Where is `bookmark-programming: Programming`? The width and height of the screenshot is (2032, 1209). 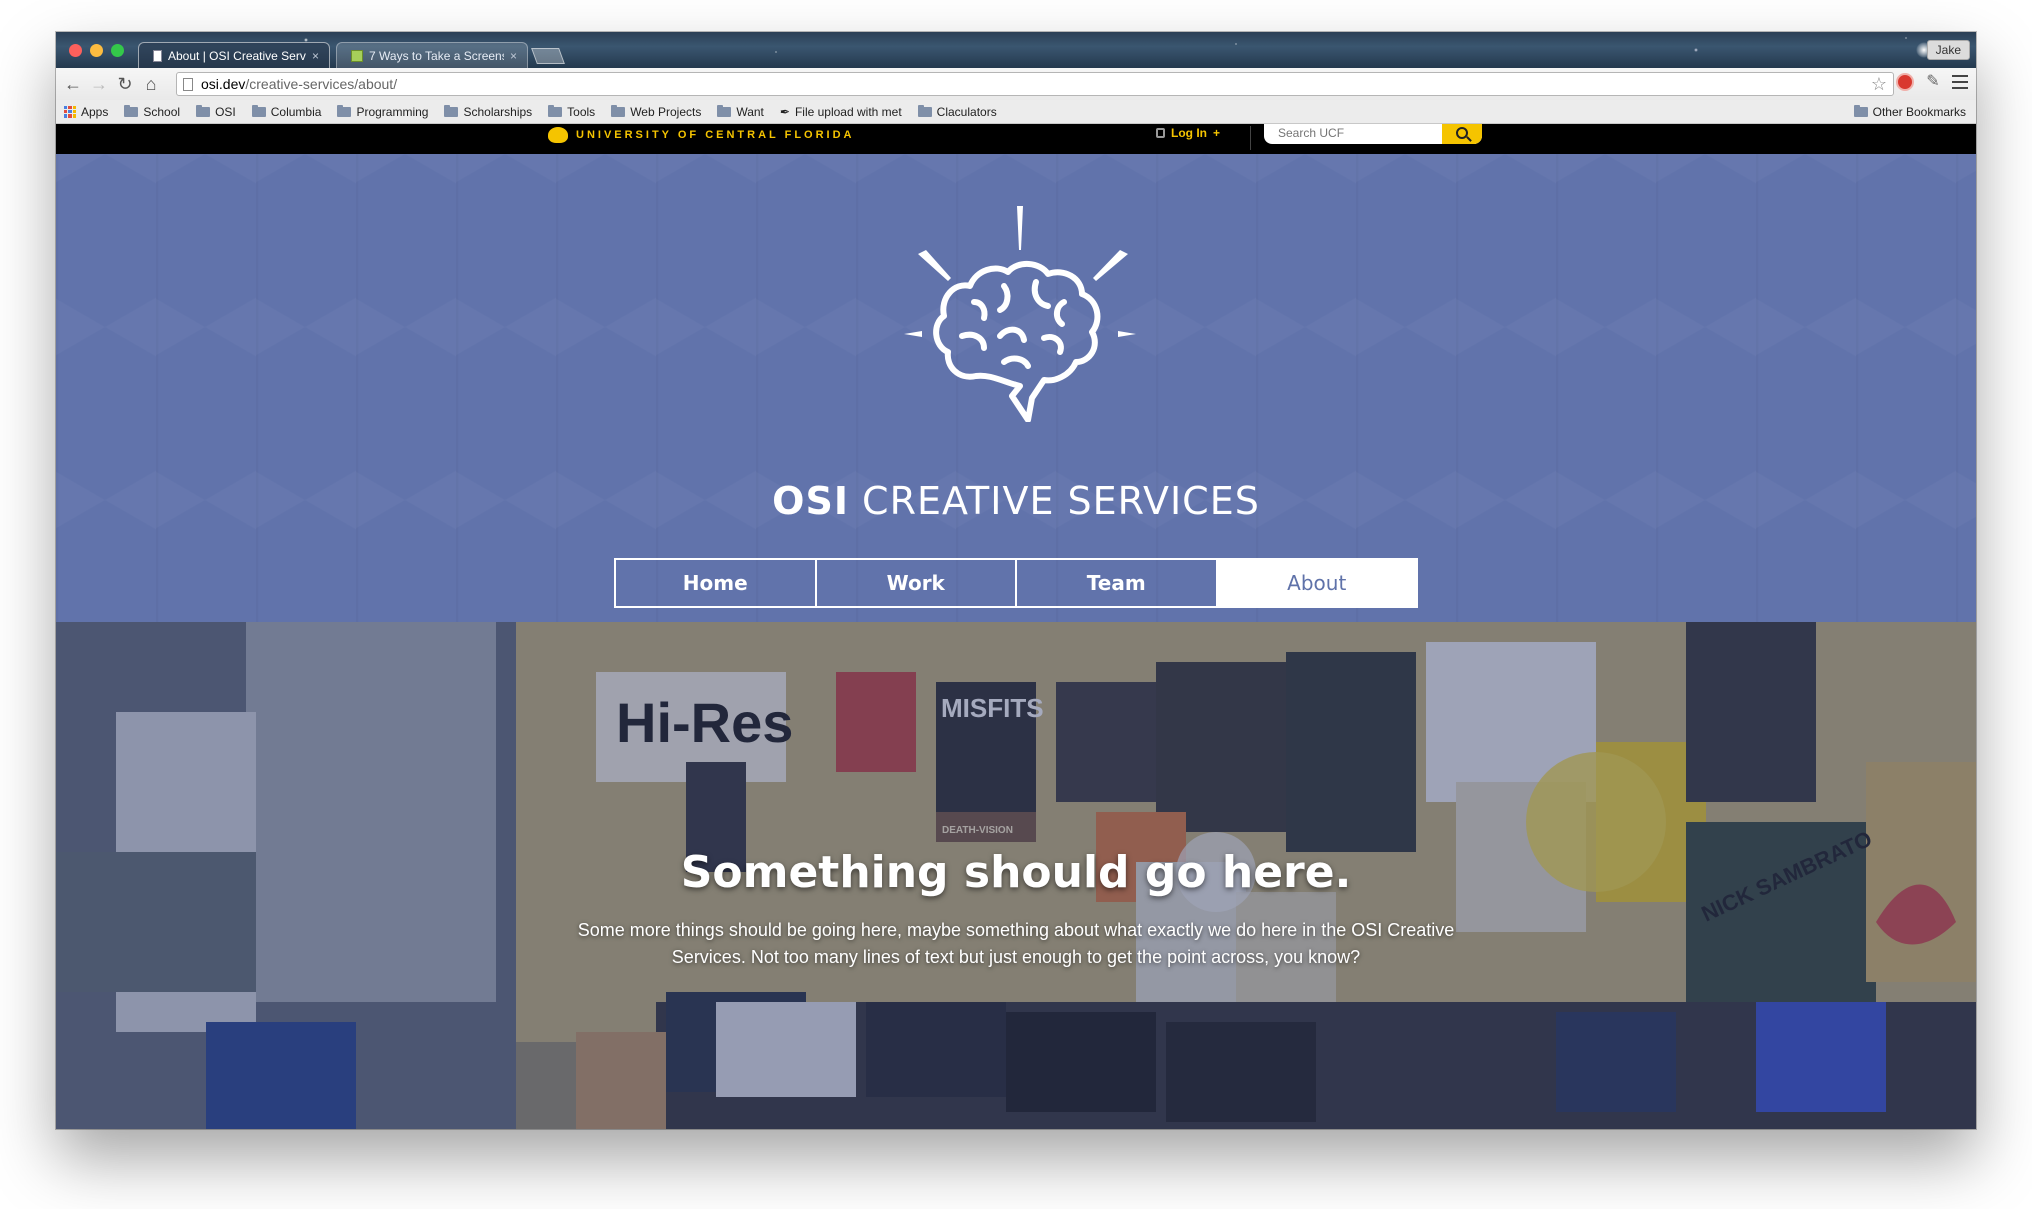 bookmark-programming: Programming is located at coordinates (383, 111).